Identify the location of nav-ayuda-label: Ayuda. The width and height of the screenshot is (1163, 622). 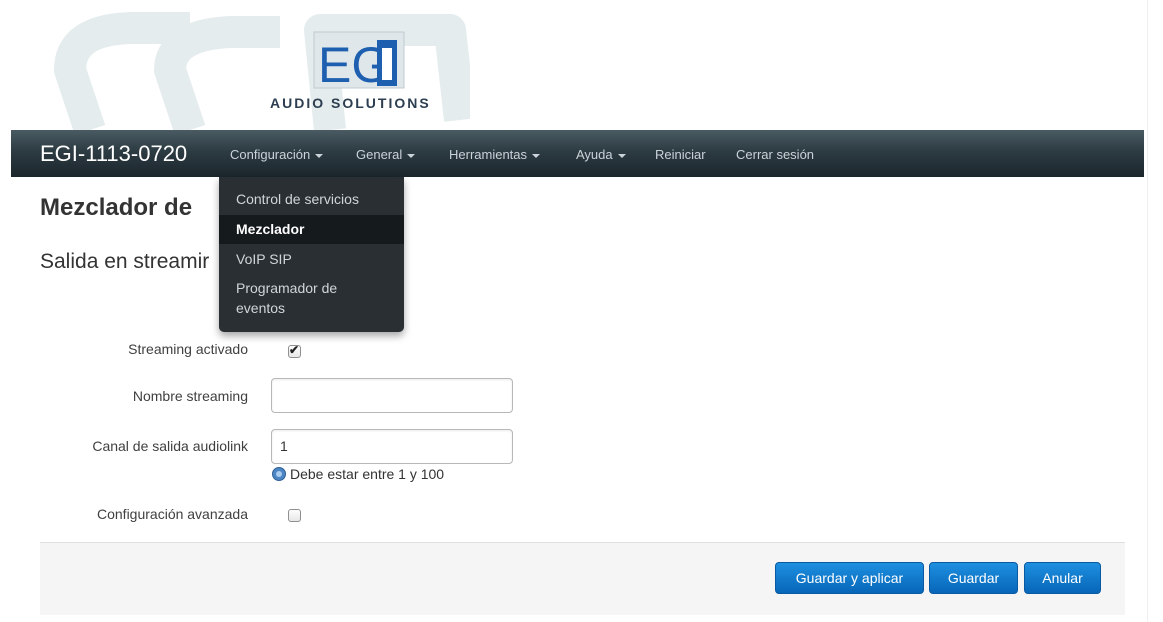
(594, 154).